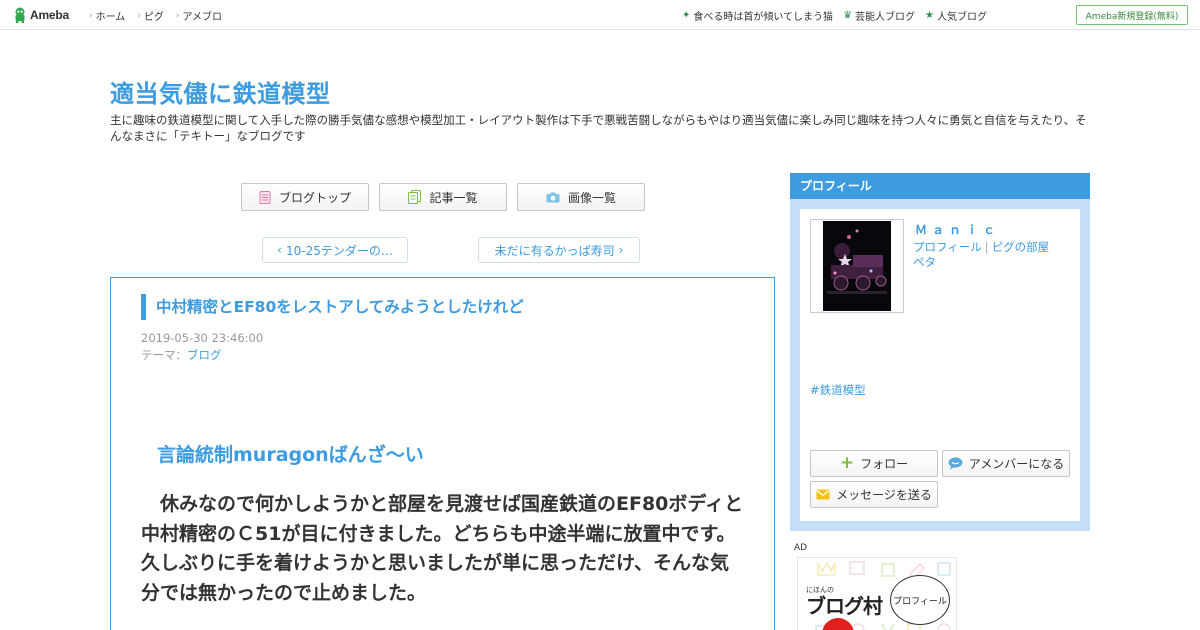 The image size is (1200, 630). I want to click on avatar-image, so click(857, 266).